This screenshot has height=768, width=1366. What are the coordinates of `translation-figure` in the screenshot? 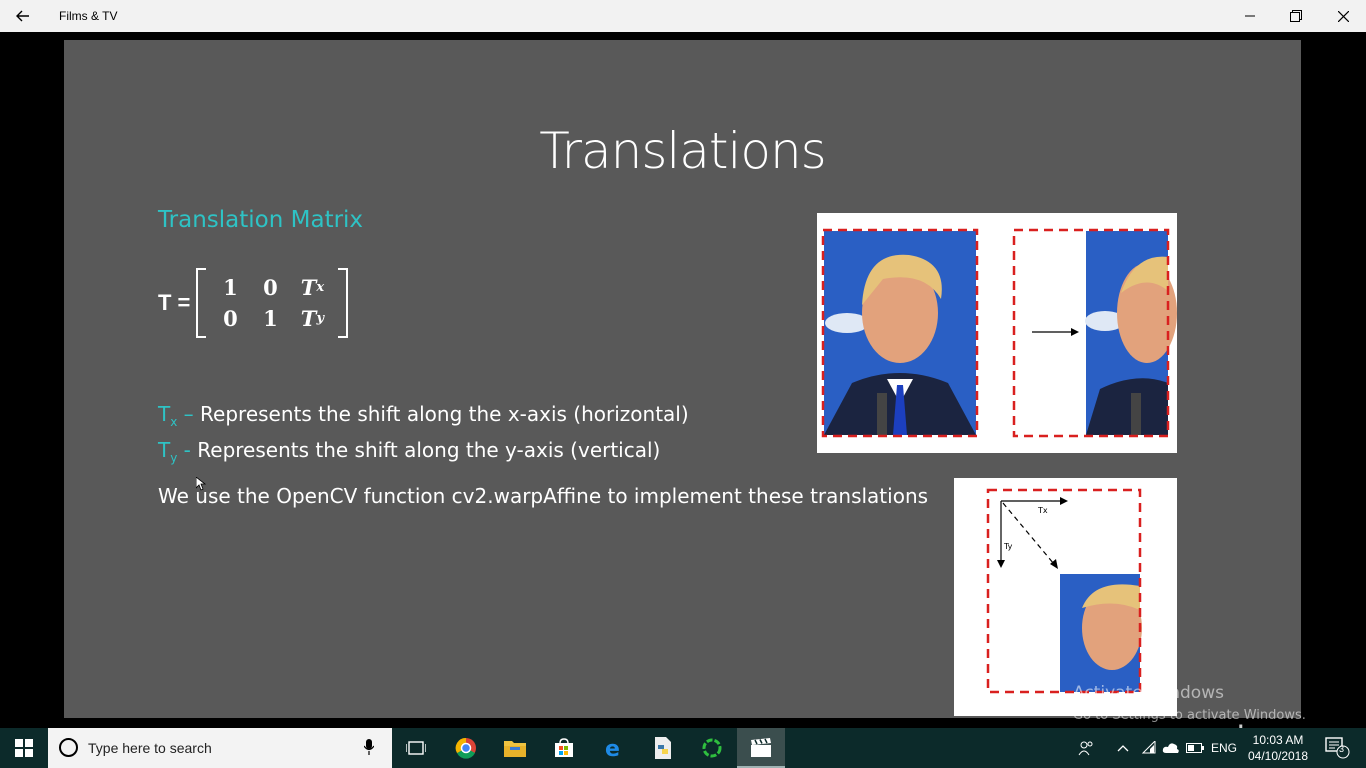 It's located at (997, 333).